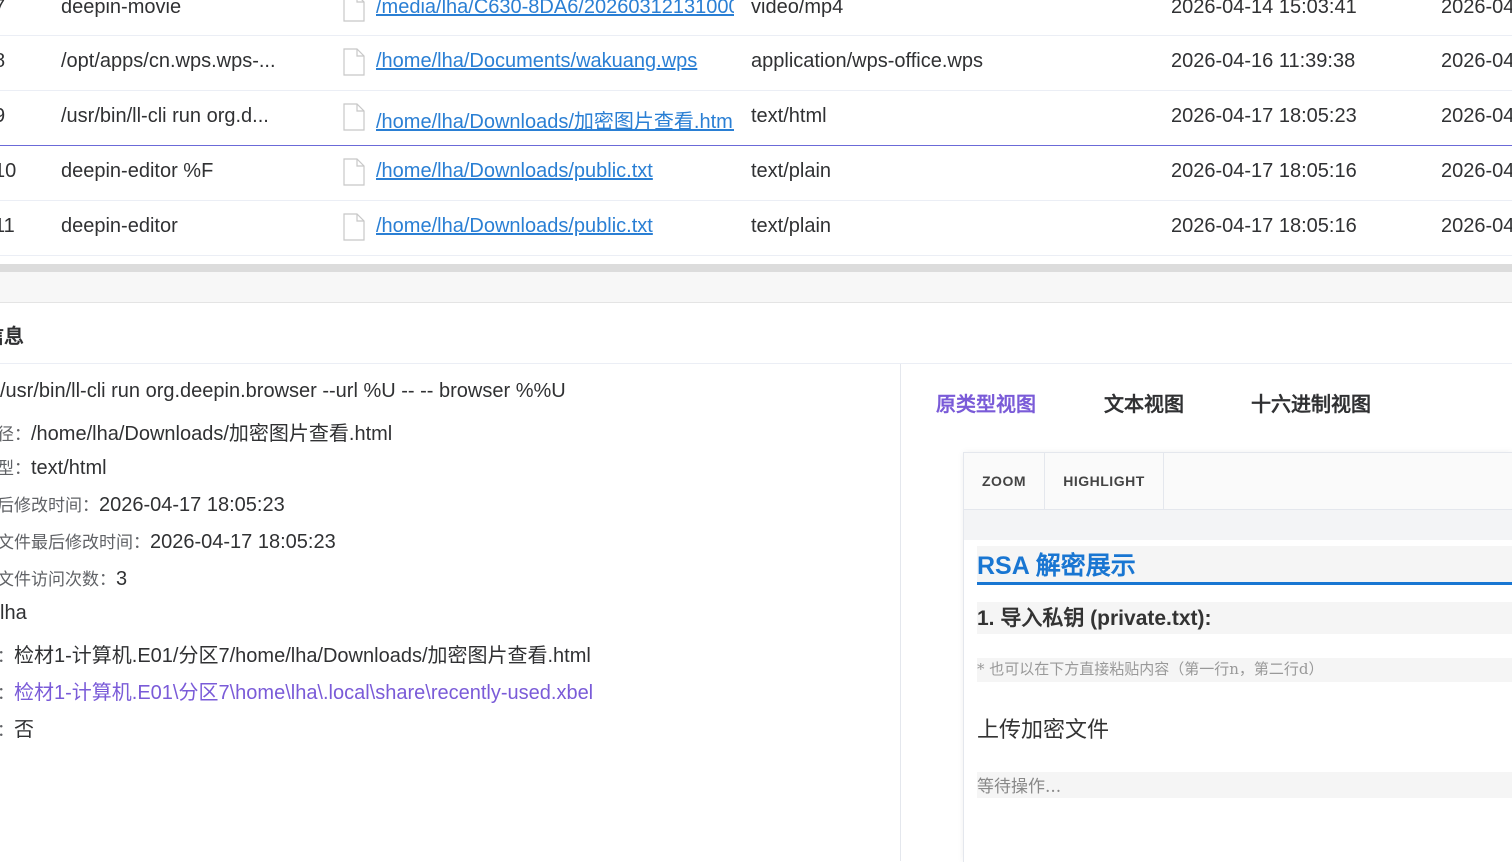 The image size is (1512, 862). What do you see at coordinates (797, 9) in the screenshot?
I see `row-mime-type: video/mp4` at bounding box center [797, 9].